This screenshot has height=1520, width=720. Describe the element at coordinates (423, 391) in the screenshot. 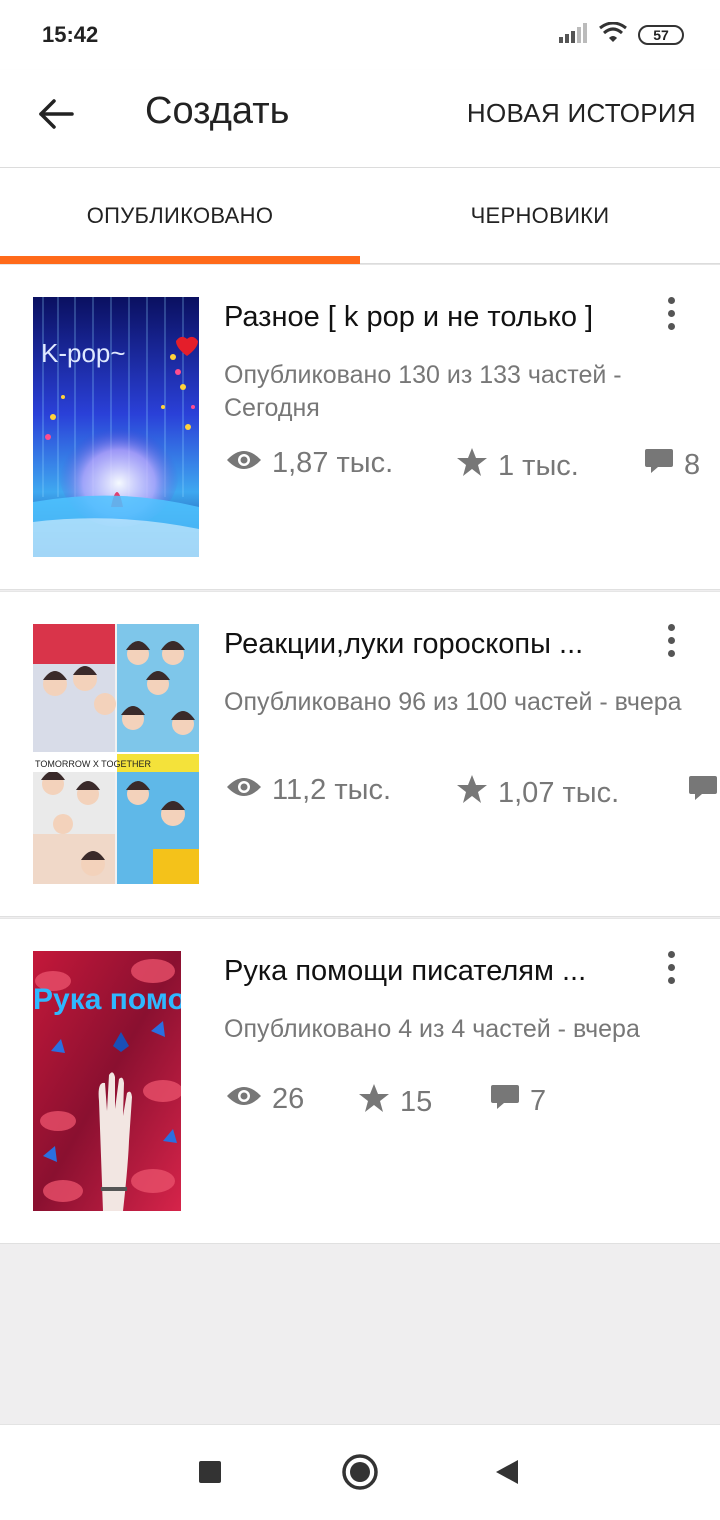

I see `story-status: Опубликовано 130 из 133 частей - Сегодня` at that location.